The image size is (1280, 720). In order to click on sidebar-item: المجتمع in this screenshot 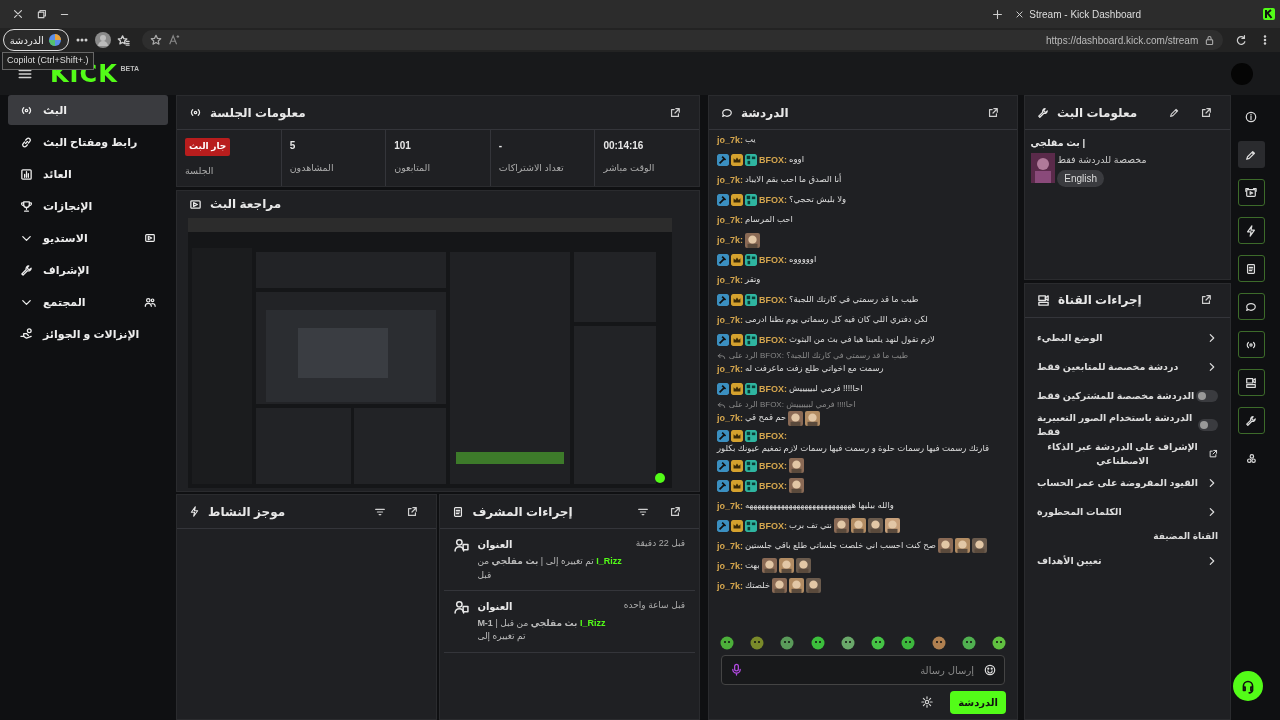, I will do `click(88, 302)`.